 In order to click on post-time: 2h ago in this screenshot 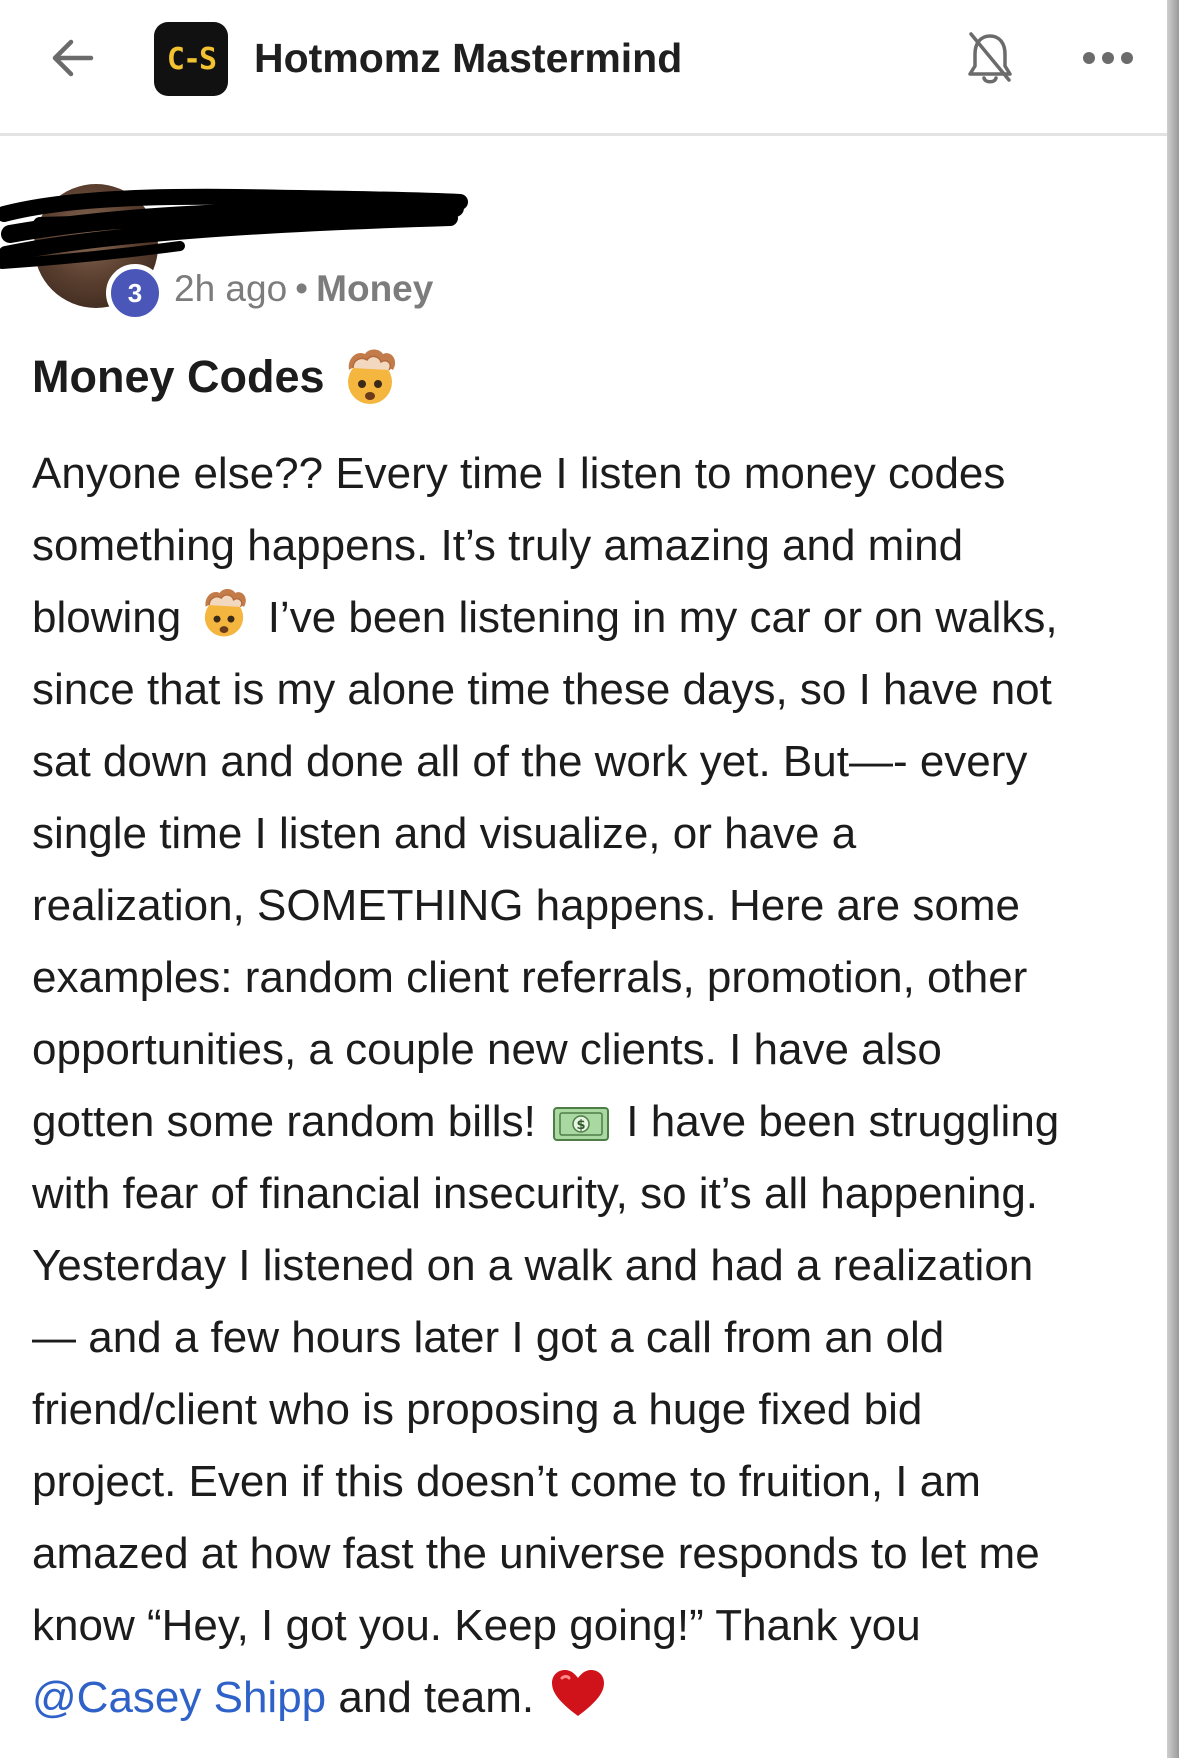, I will do `click(231, 288)`.